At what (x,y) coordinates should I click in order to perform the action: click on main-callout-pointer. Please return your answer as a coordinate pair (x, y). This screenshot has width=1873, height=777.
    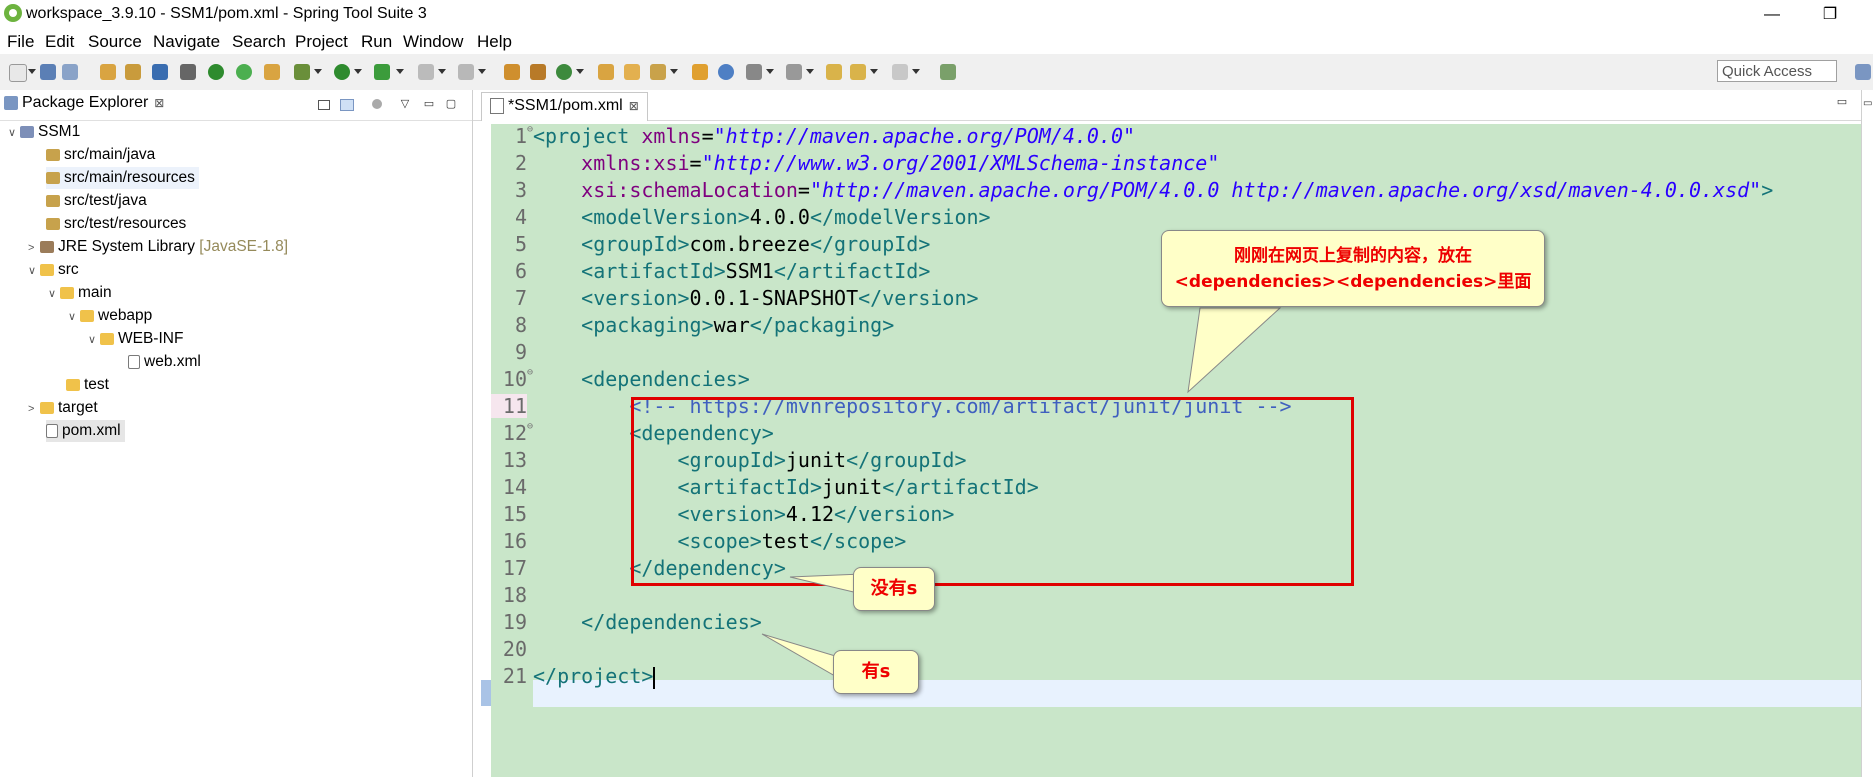
    Looking at the image, I should click on (1234, 350).